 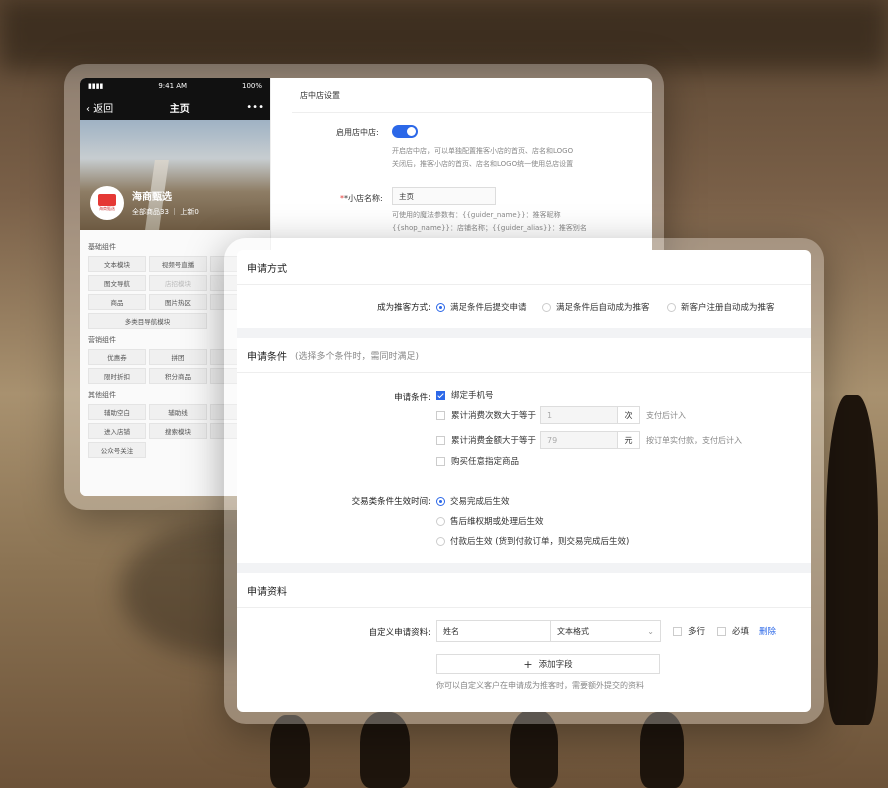 What do you see at coordinates (178, 376) in the screenshot?
I see `component-button: 积分商品` at bounding box center [178, 376].